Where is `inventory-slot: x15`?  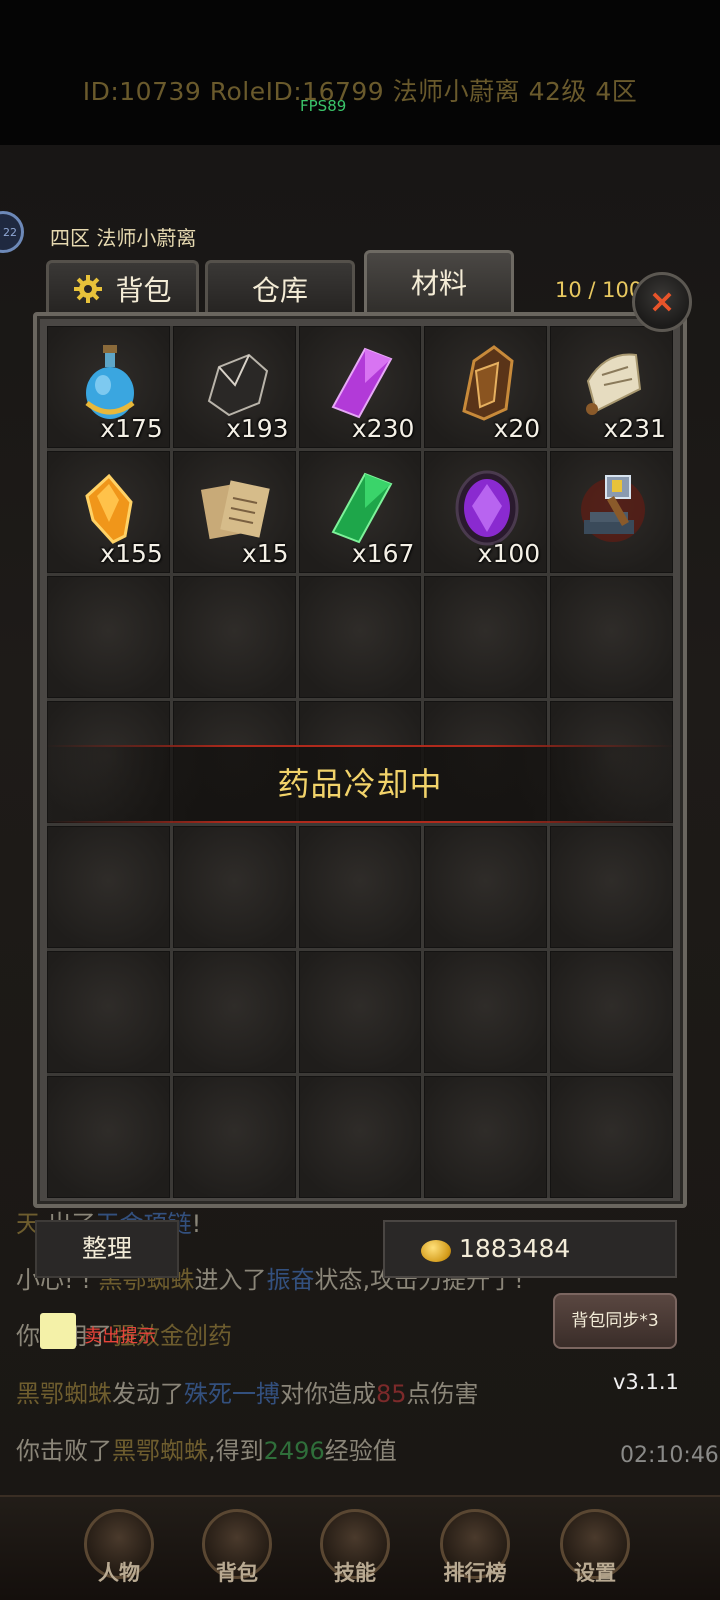
inventory-slot: x15 is located at coordinates (234, 512).